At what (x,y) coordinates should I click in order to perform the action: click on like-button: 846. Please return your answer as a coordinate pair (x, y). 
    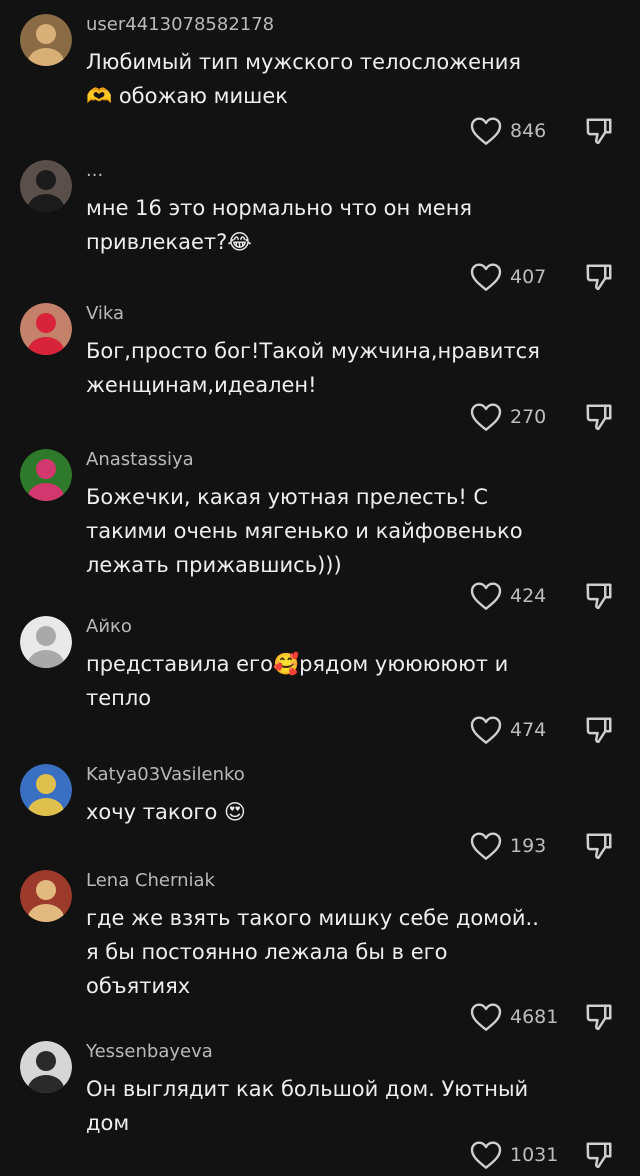
    Looking at the image, I should click on (508, 131).